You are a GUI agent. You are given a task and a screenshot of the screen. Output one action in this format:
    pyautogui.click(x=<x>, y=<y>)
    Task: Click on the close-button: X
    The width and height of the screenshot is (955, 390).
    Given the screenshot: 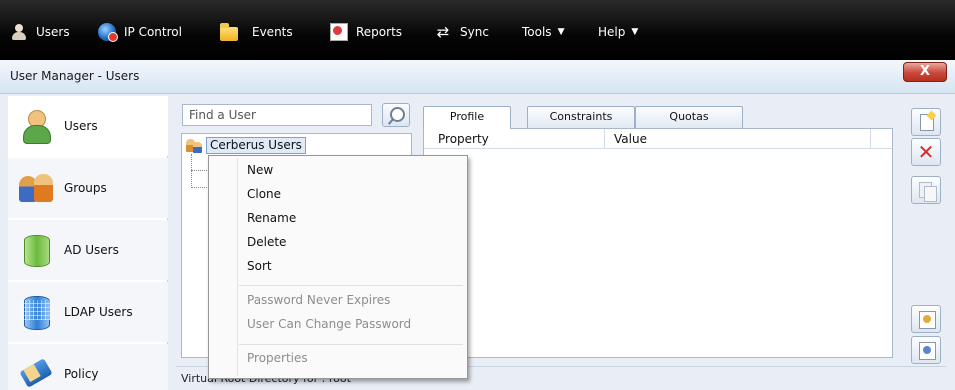 What is the action you would take?
    pyautogui.click(x=925, y=72)
    